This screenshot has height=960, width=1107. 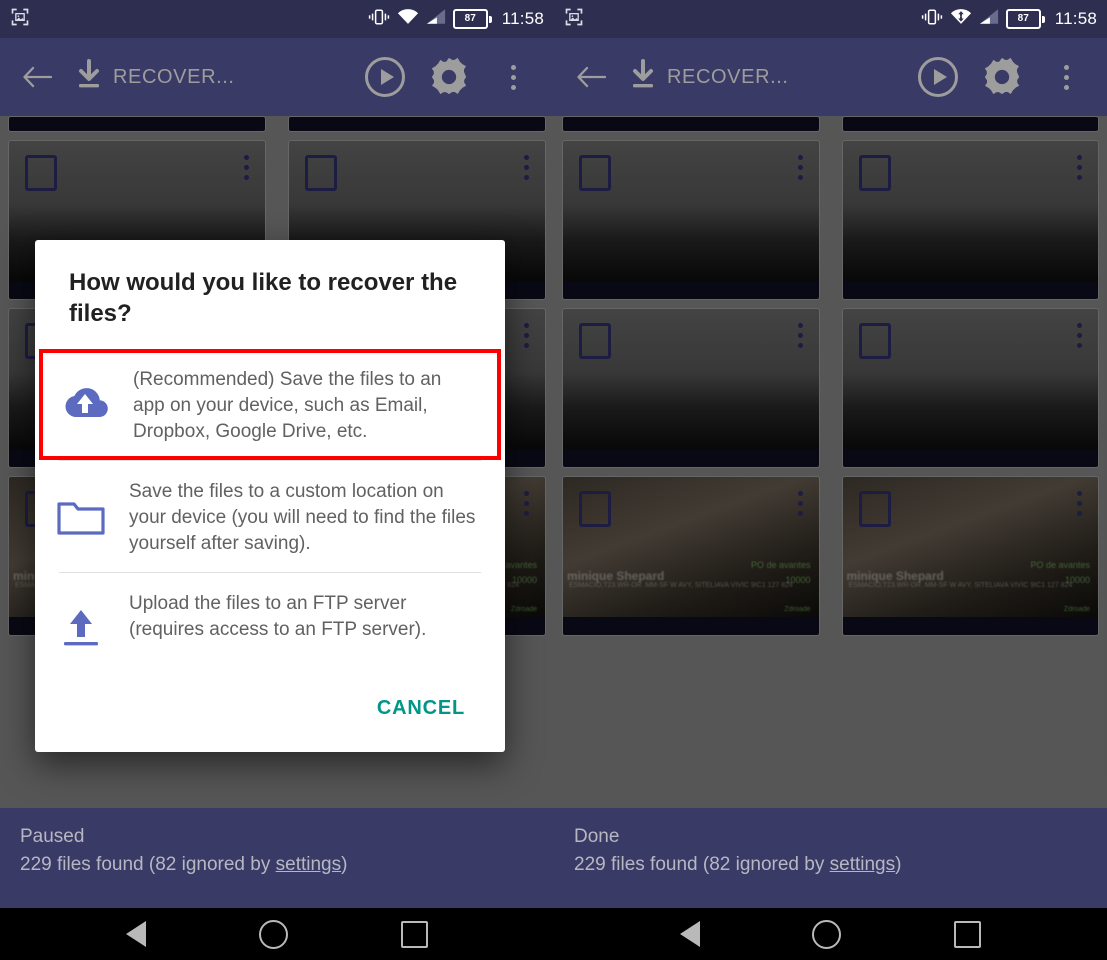 I want to click on cancel-button: CANCEL, so click(x=421, y=708).